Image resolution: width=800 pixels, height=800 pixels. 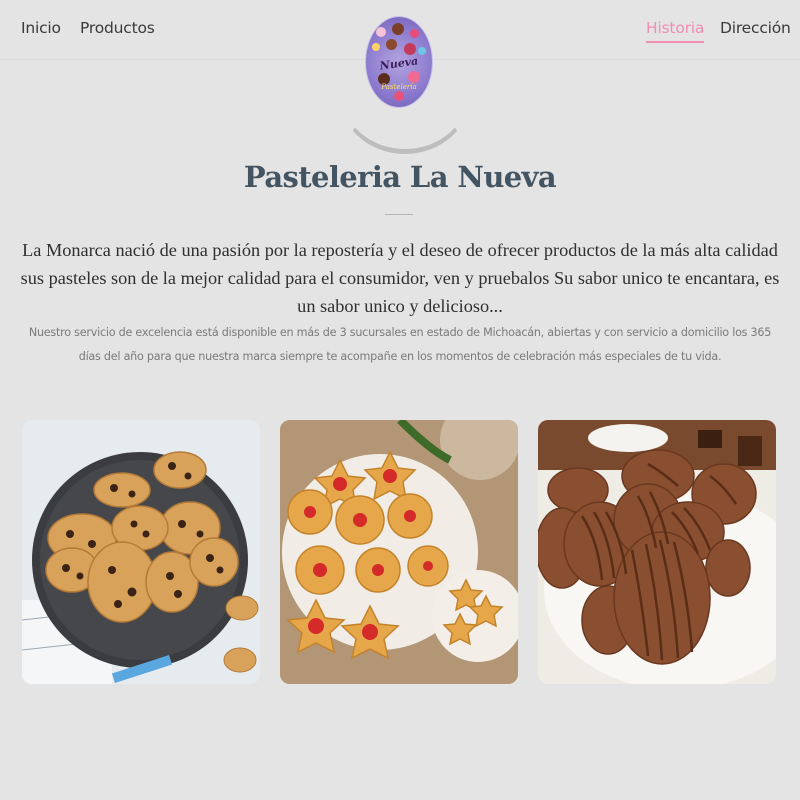 I want to click on brand-logo: Nueva Pastelería, so click(x=399, y=62).